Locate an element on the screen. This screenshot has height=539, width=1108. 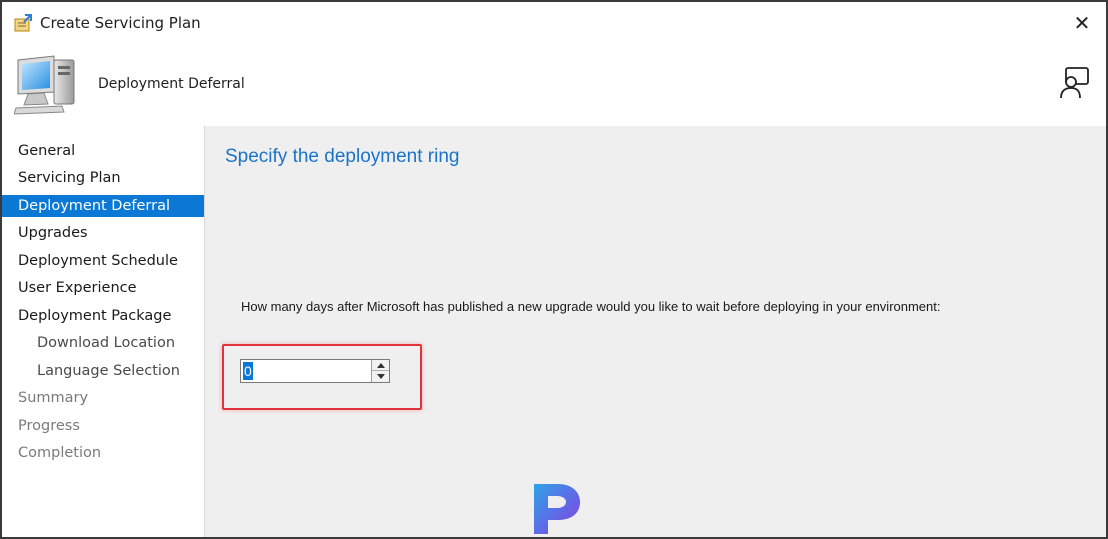
stepper-buttons is located at coordinates (380, 371).